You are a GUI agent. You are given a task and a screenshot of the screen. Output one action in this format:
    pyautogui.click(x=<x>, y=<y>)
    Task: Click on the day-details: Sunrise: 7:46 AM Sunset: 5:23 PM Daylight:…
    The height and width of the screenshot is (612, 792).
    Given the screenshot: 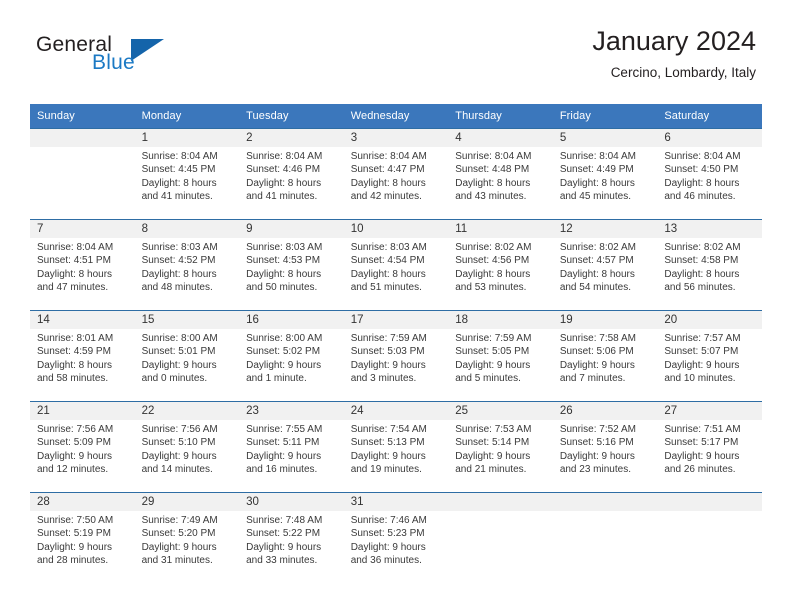 What is the action you would take?
    pyautogui.click(x=396, y=539)
    